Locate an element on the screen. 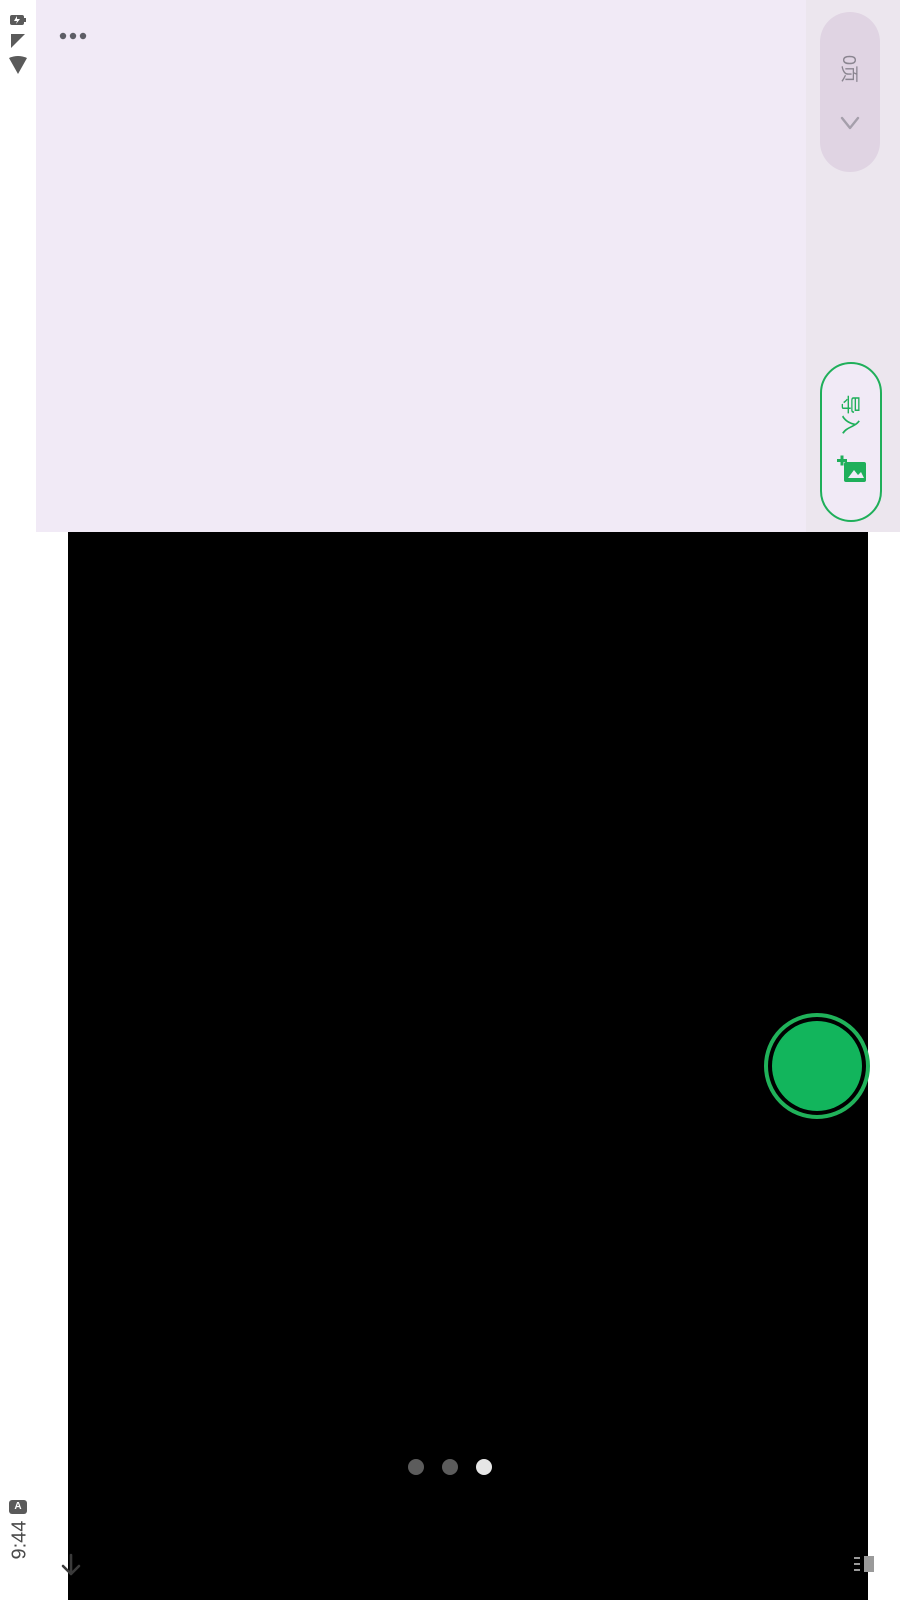 This screenshot has height=1600, width=900. signal-icon is located at coordinates (18, 41).